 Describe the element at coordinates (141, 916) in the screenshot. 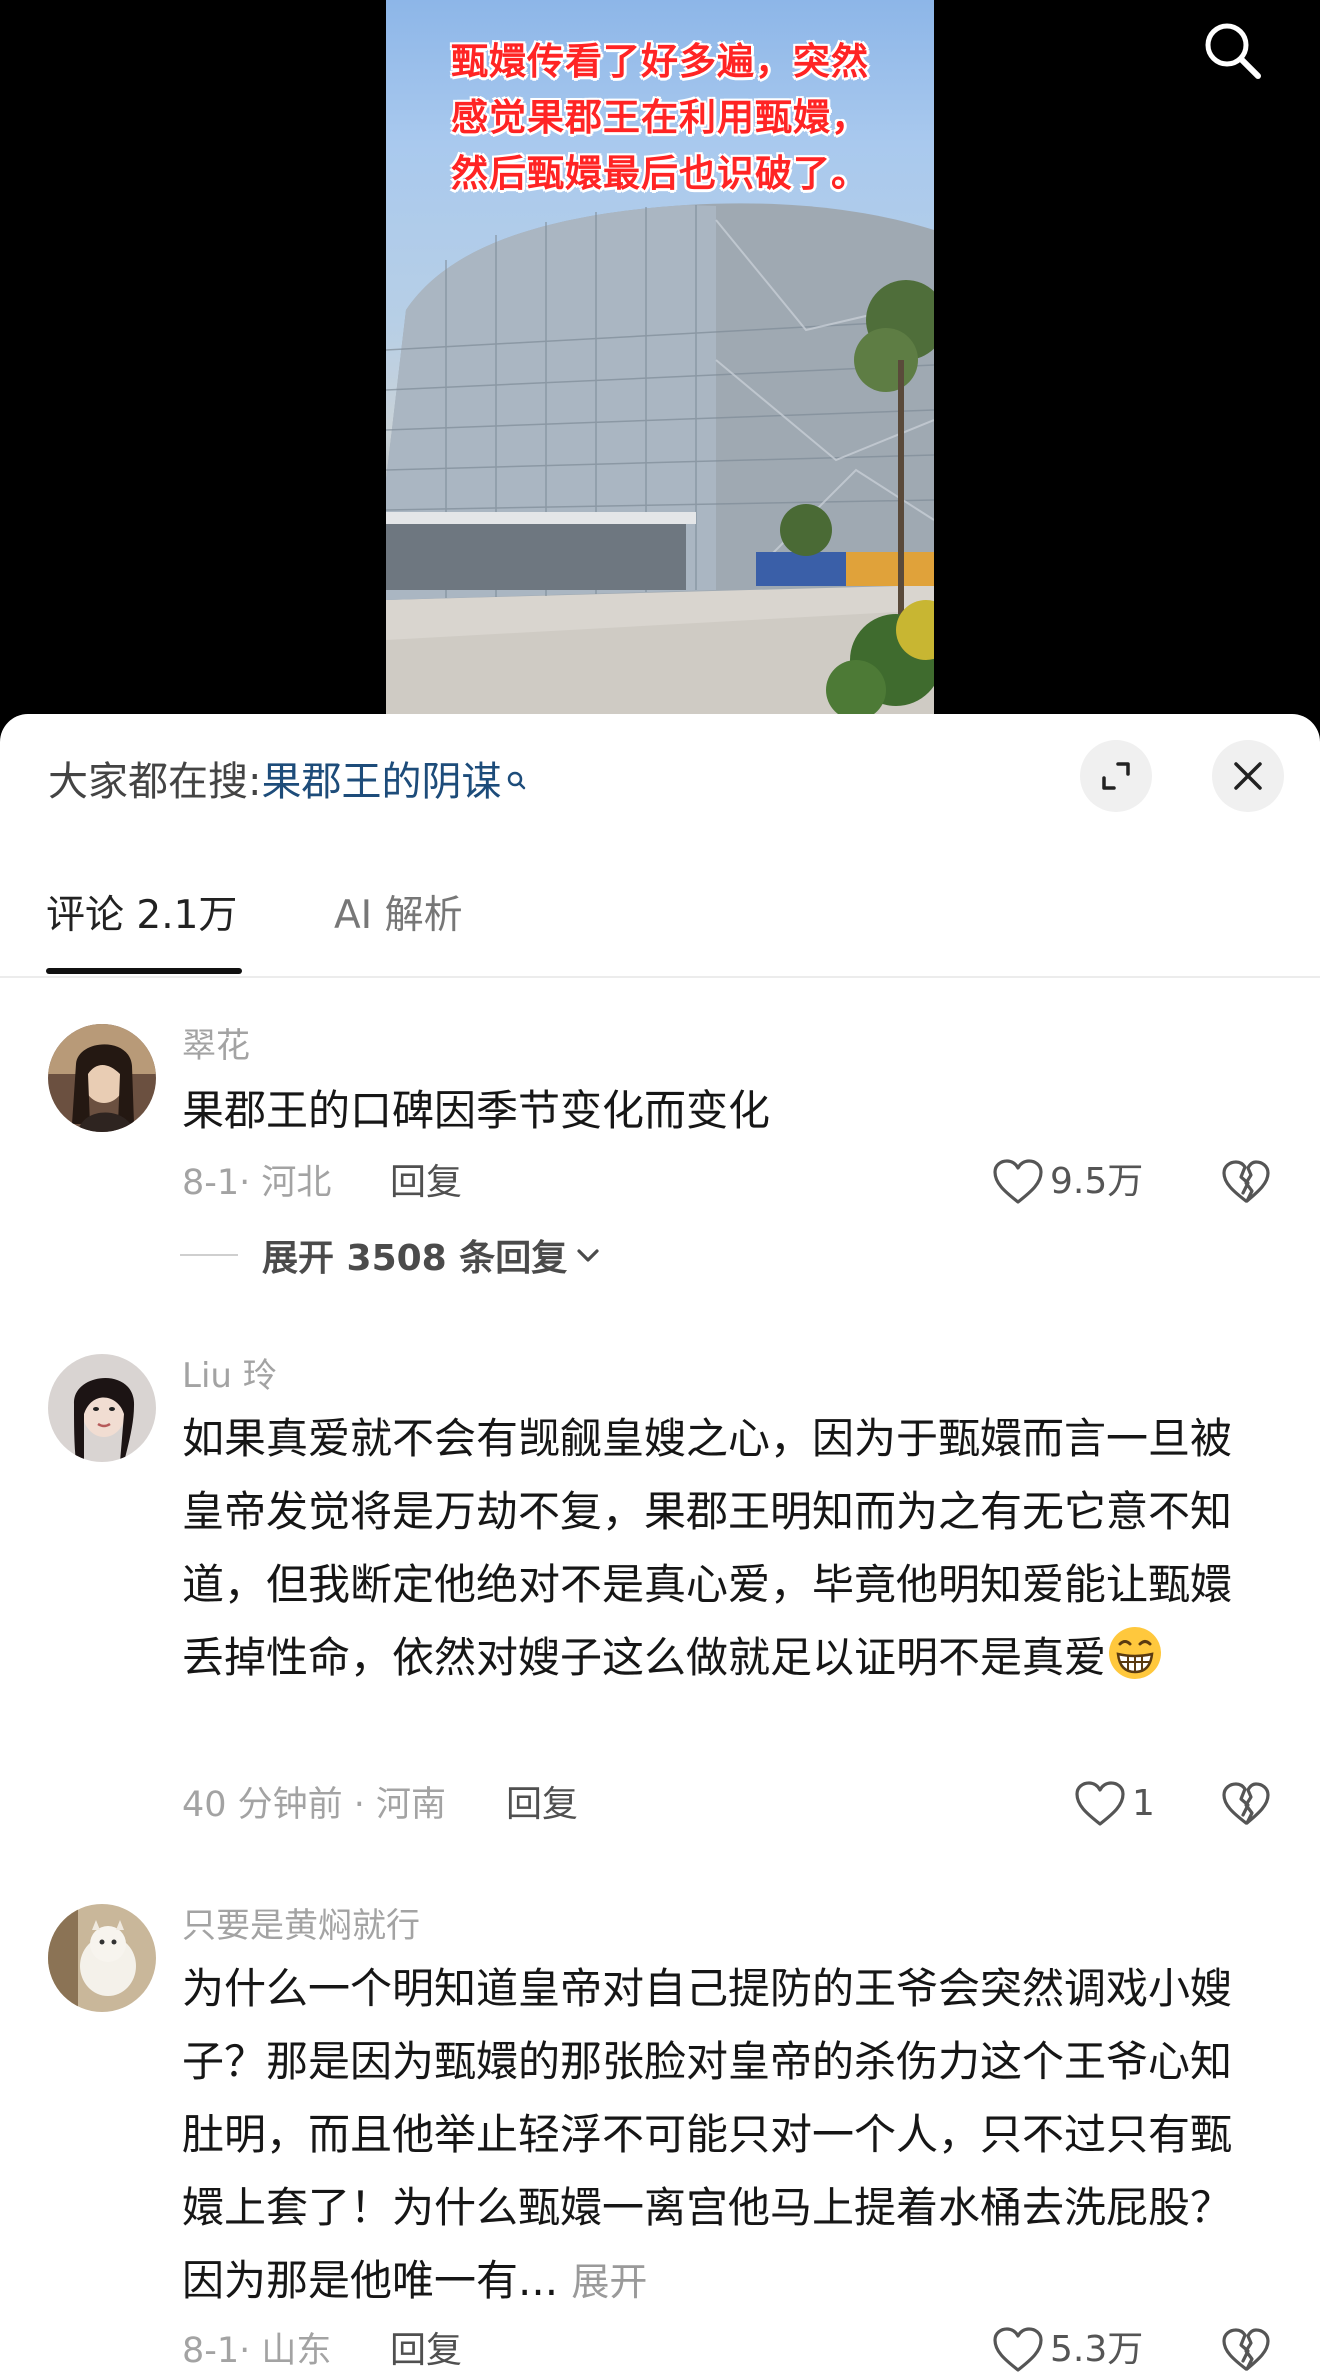

I see `tab-comments: 评论 2.1万` at that location.